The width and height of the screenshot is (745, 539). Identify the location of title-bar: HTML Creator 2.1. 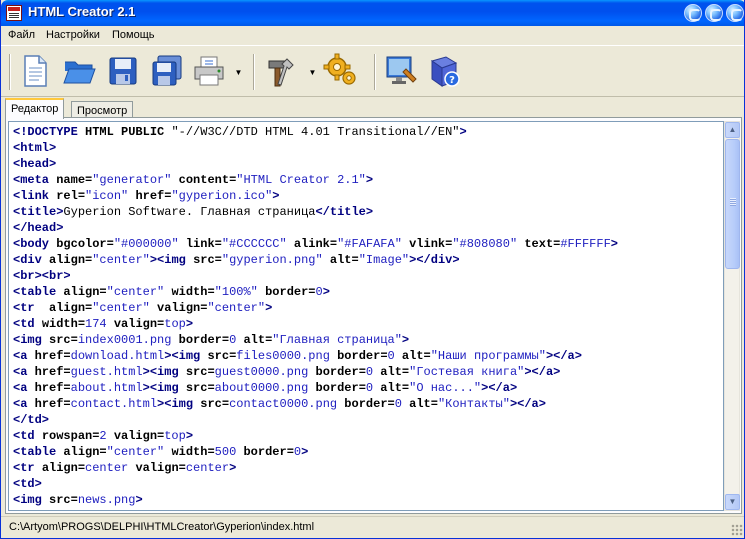
(372, 13).